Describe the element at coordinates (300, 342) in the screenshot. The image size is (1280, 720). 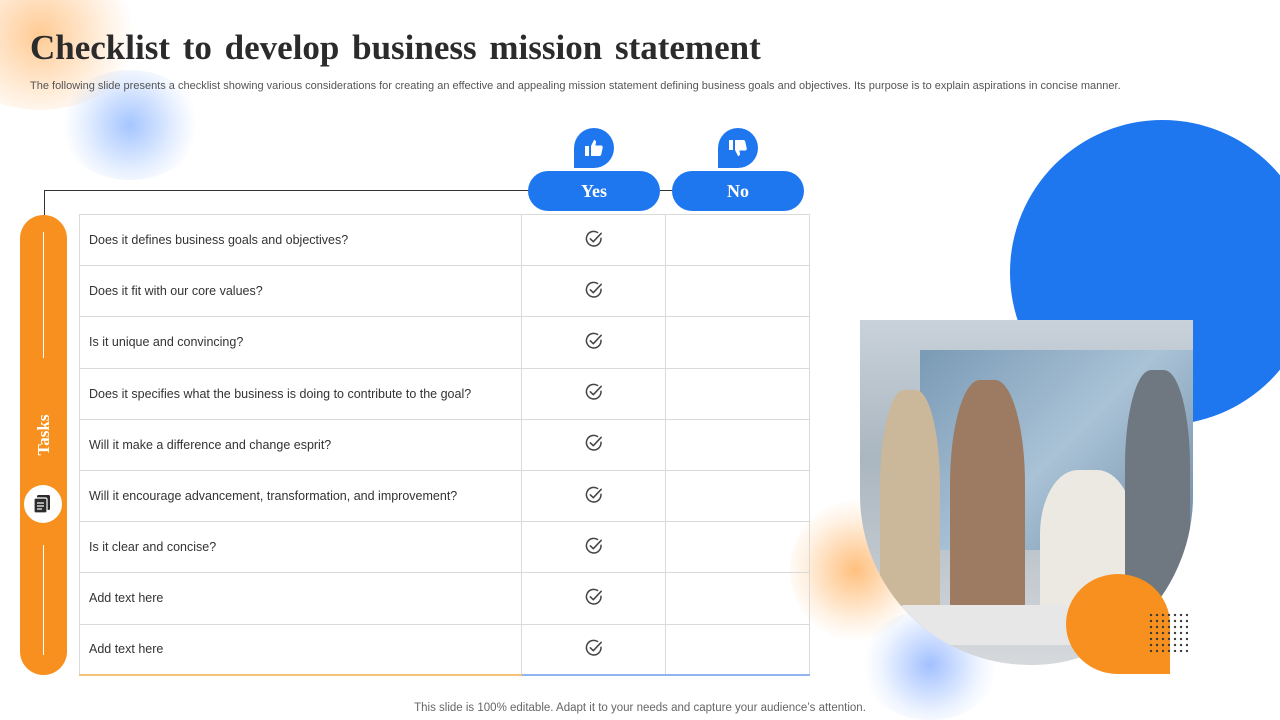
I see `task-text: Is it unique and convincing?` at that location.